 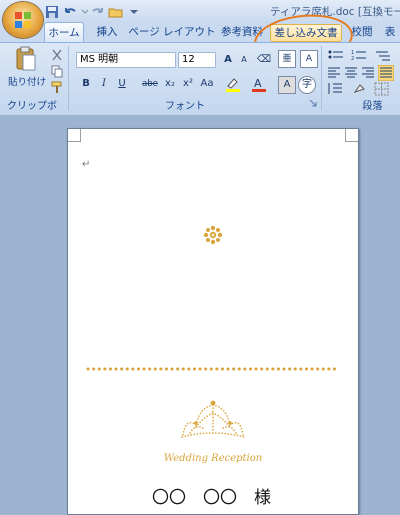 I want to click on dotted-divider, so click(x=214, y=369).